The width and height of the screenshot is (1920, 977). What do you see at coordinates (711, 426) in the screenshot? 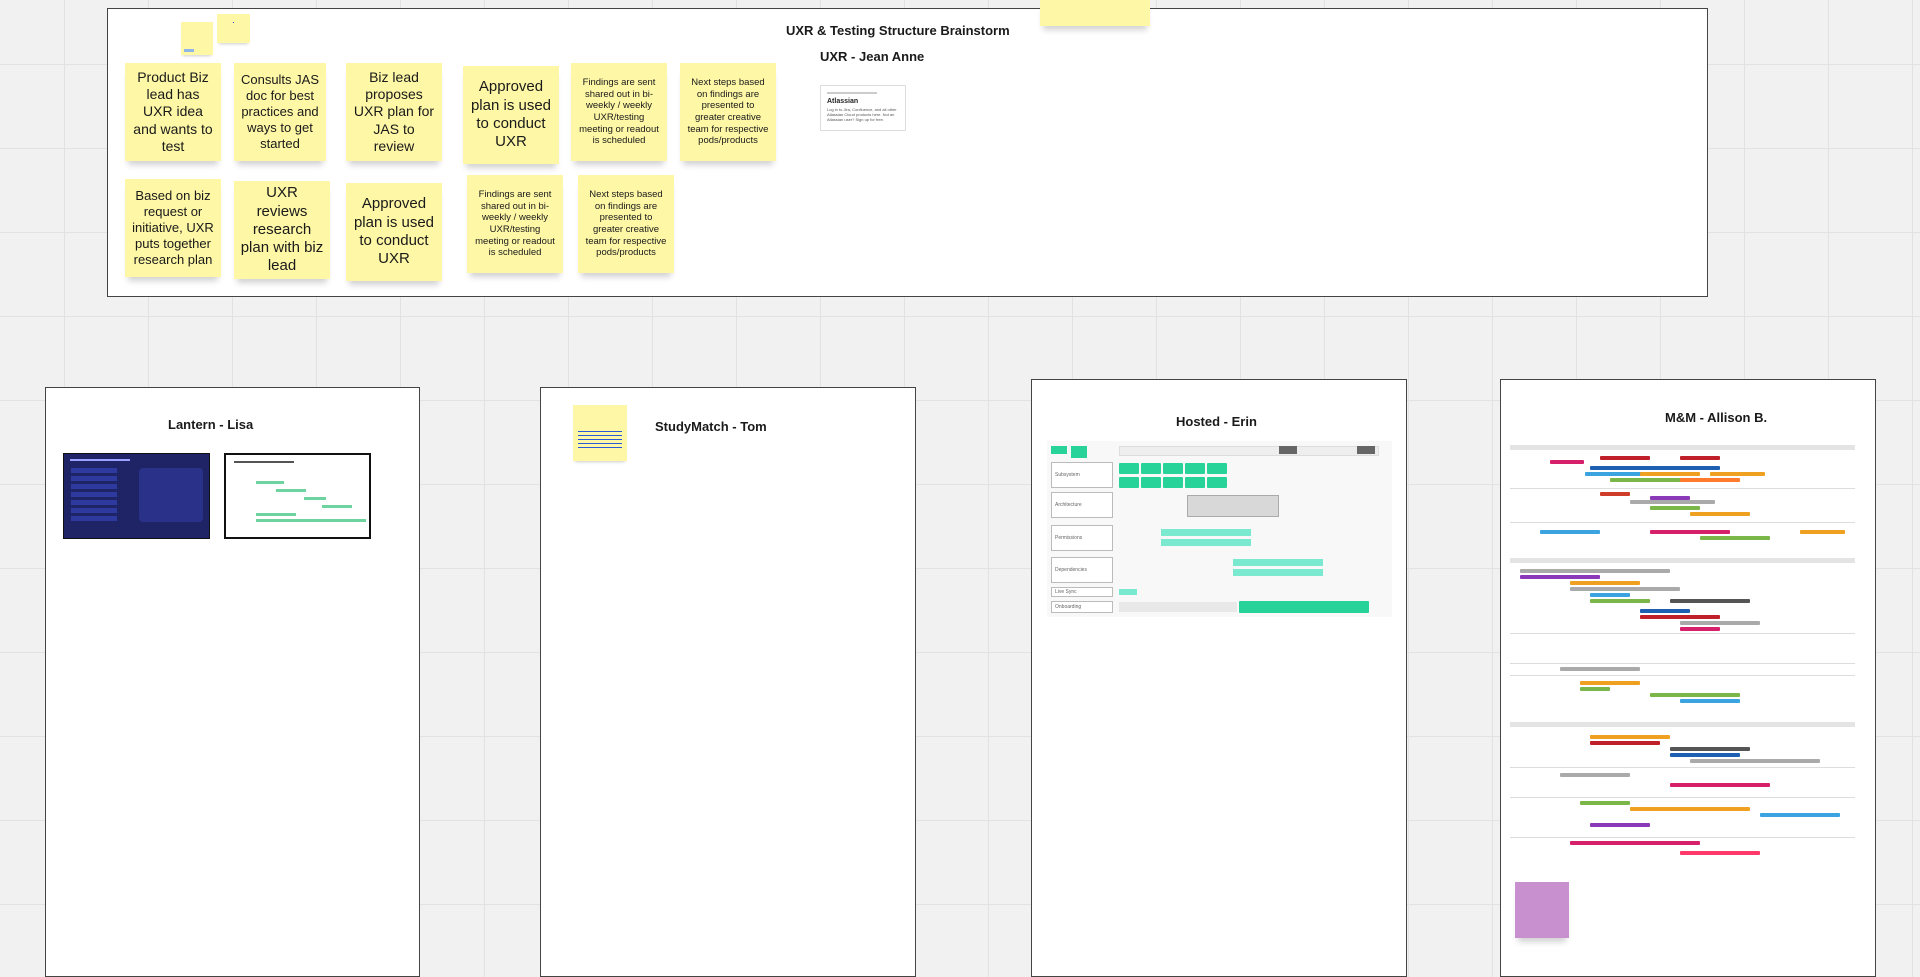
I see `frame-title: StudyMatch - Tom` at bounding box center [711, 426].